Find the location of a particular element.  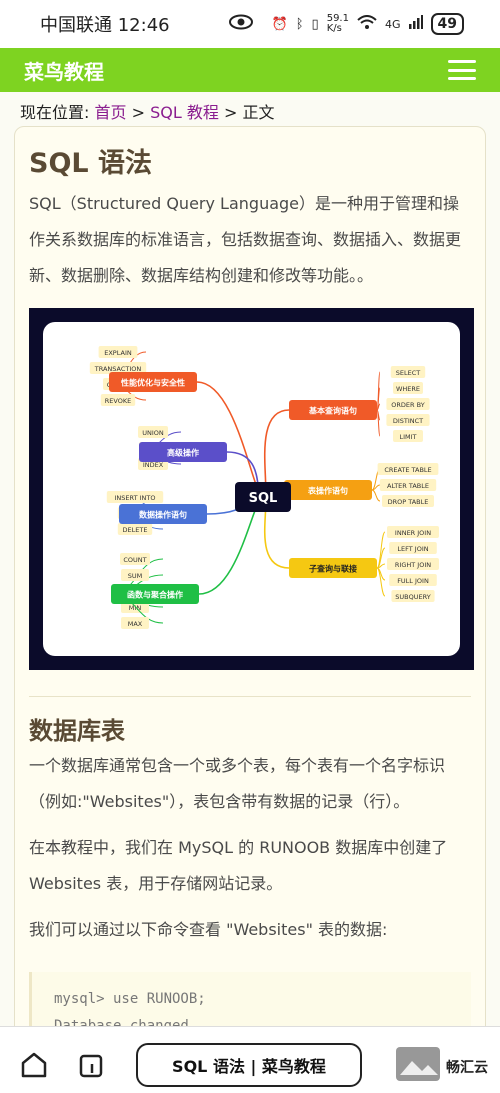

mindmap-leaf-label: COUNT is located at coordinates (134, 560).